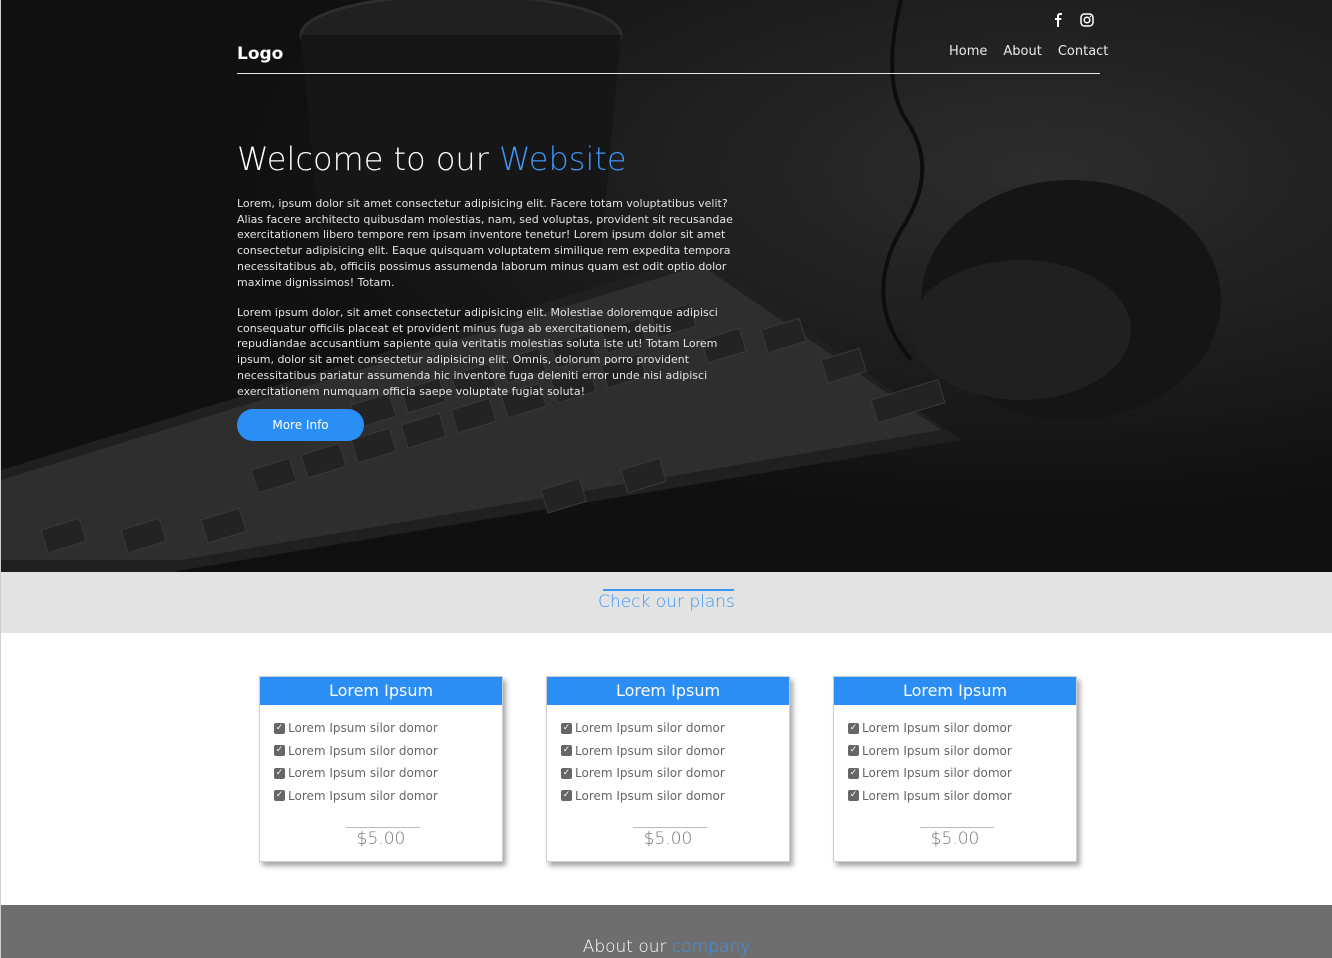  What do you see at coordinates (666, 931) in the screenshot?
I see `about-section: About our company` at bounding box center [666, 931].